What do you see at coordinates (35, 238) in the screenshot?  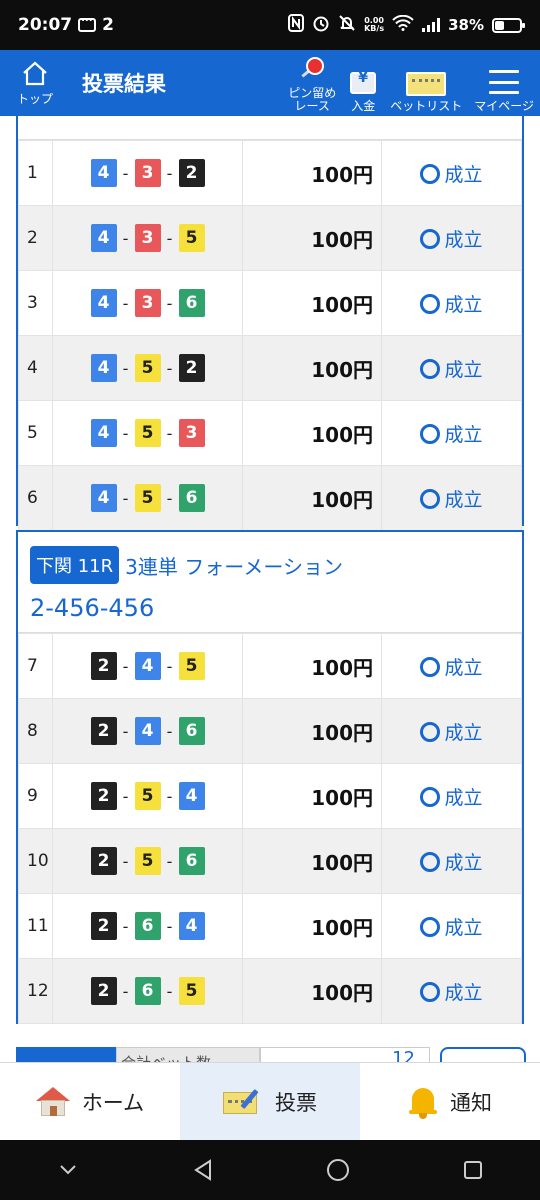 I see `row-number: 2` at bounding box center [35, 238].